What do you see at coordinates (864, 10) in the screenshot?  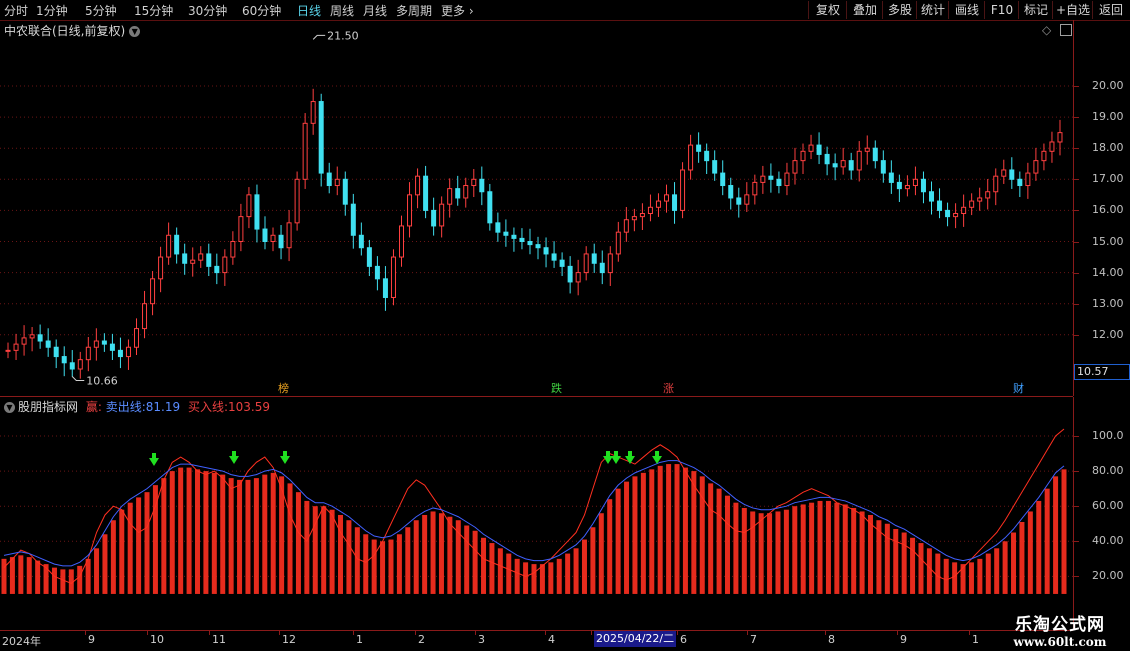 I see `overlay-button: 叠加` at bounding box center [864, 10].